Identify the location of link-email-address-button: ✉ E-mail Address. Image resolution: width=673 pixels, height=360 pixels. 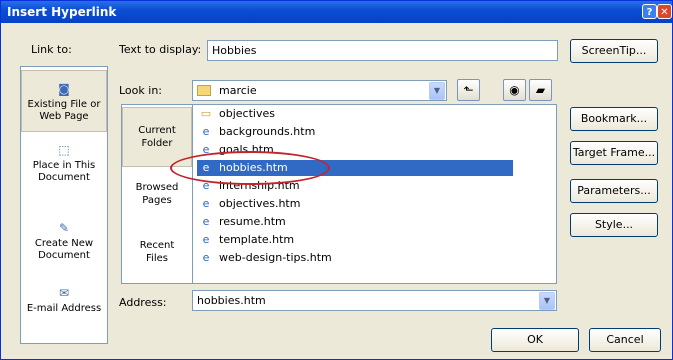
(64, 309).